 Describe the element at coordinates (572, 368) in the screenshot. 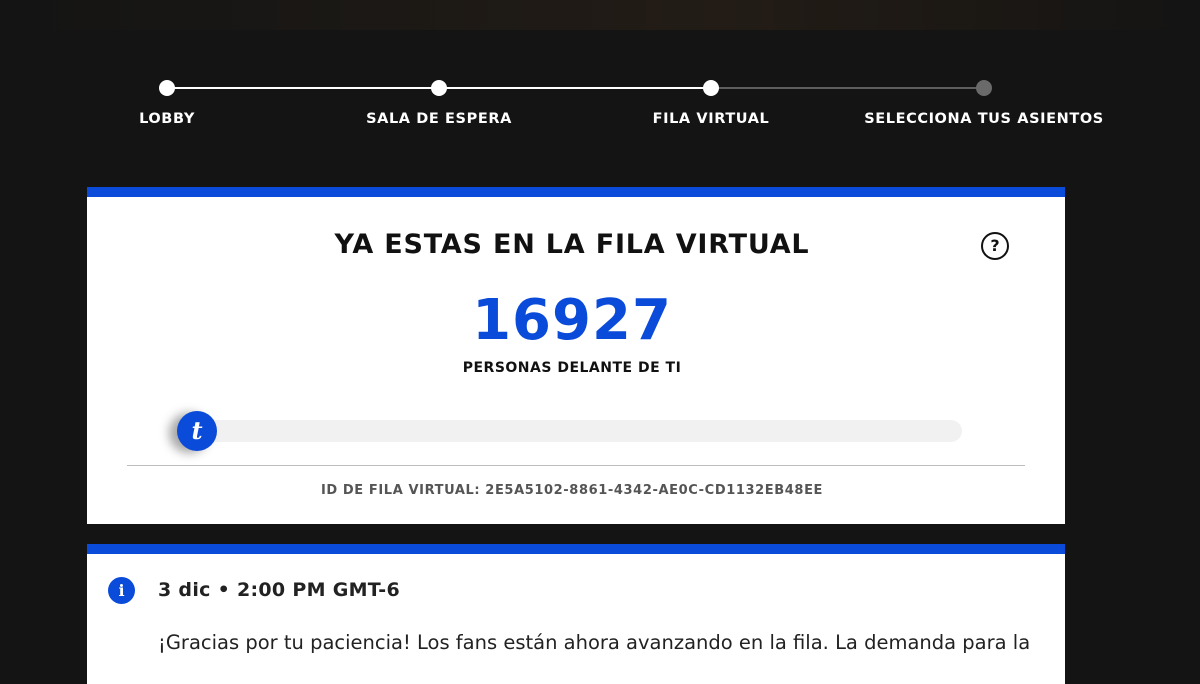

I see `people-ahead-label: PERSONAS DELANTE DE TI` at that location.